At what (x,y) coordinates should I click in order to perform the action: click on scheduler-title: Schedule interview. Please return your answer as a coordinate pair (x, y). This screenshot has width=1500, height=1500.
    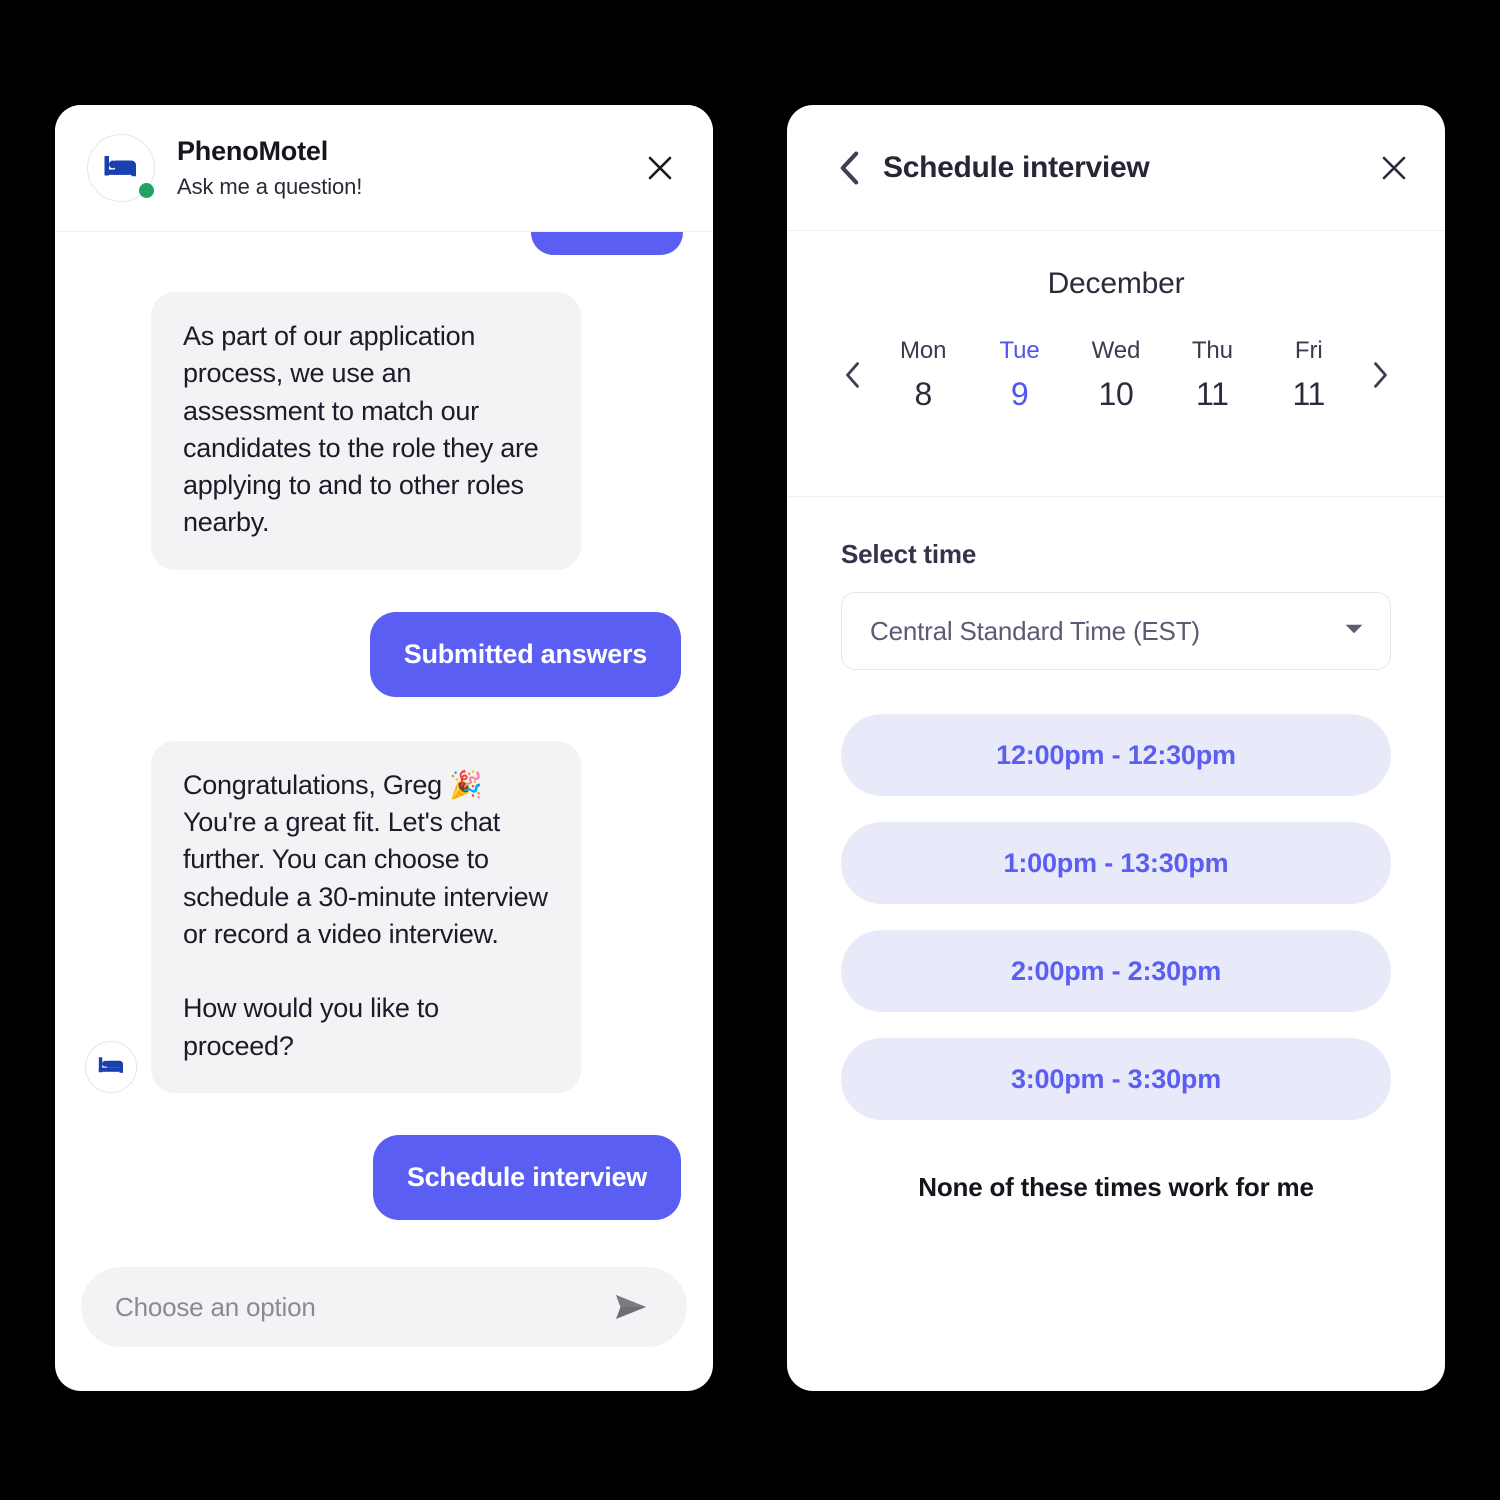
    Looking at the image, I should click on (1016, 167).